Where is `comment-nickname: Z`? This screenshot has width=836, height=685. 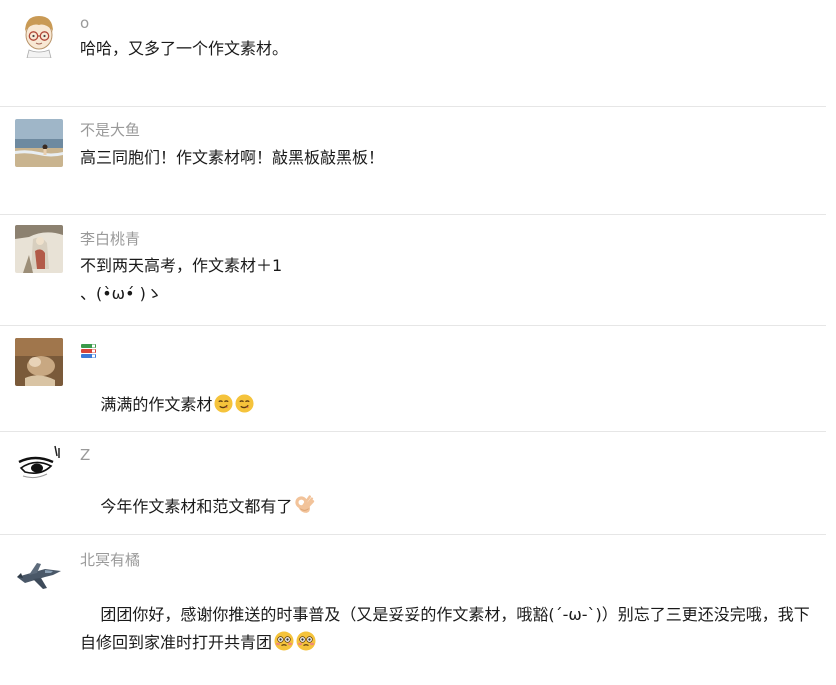
comment-nickname: Z is located at coordinates (85, 455).